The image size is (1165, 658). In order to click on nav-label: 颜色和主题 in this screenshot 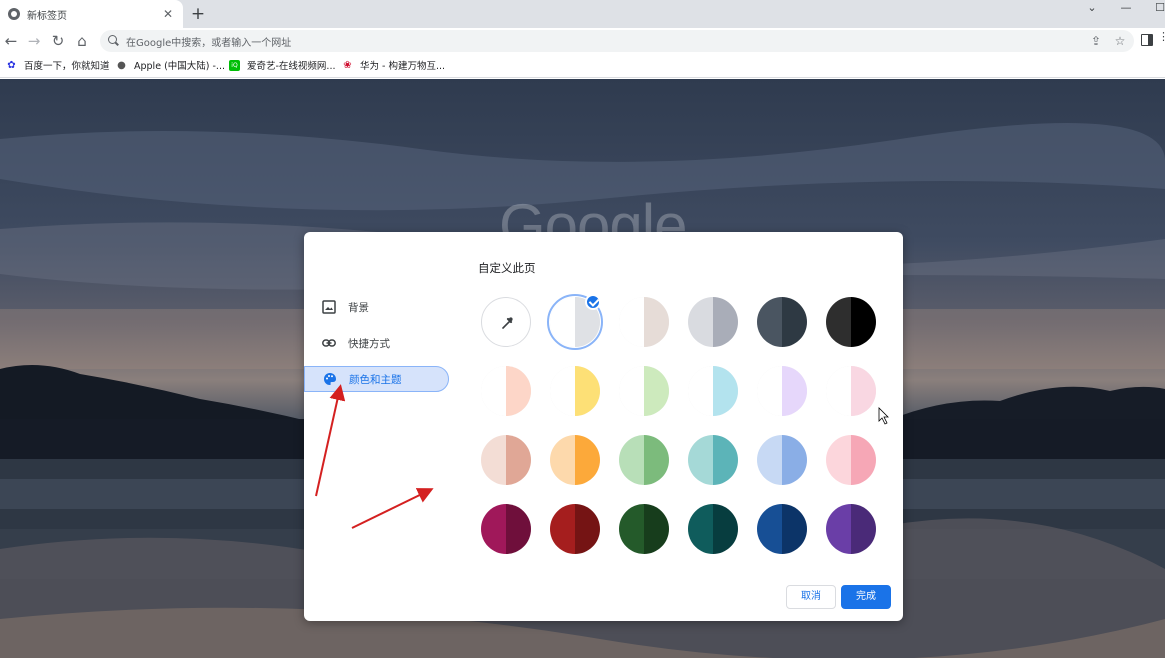, I will do `click(375, 379)`.